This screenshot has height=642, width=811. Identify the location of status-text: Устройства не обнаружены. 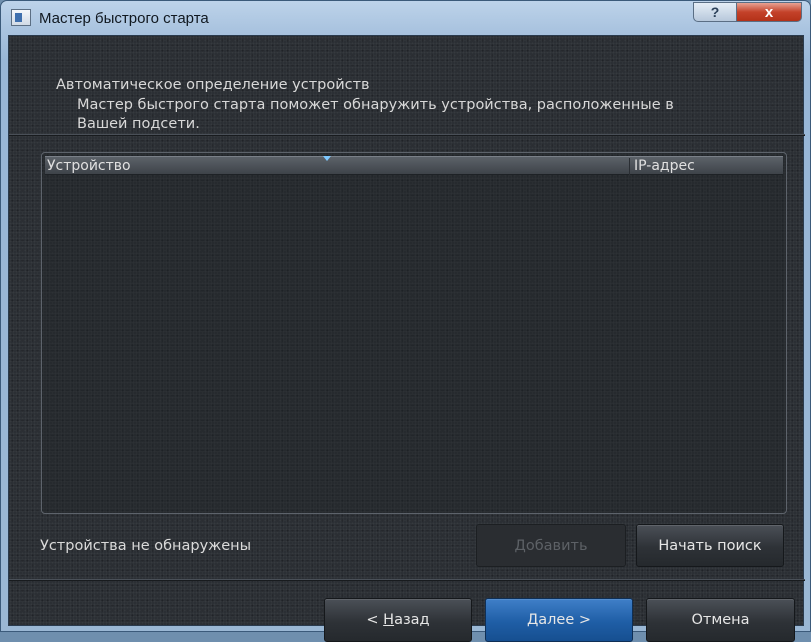
(146, 546).